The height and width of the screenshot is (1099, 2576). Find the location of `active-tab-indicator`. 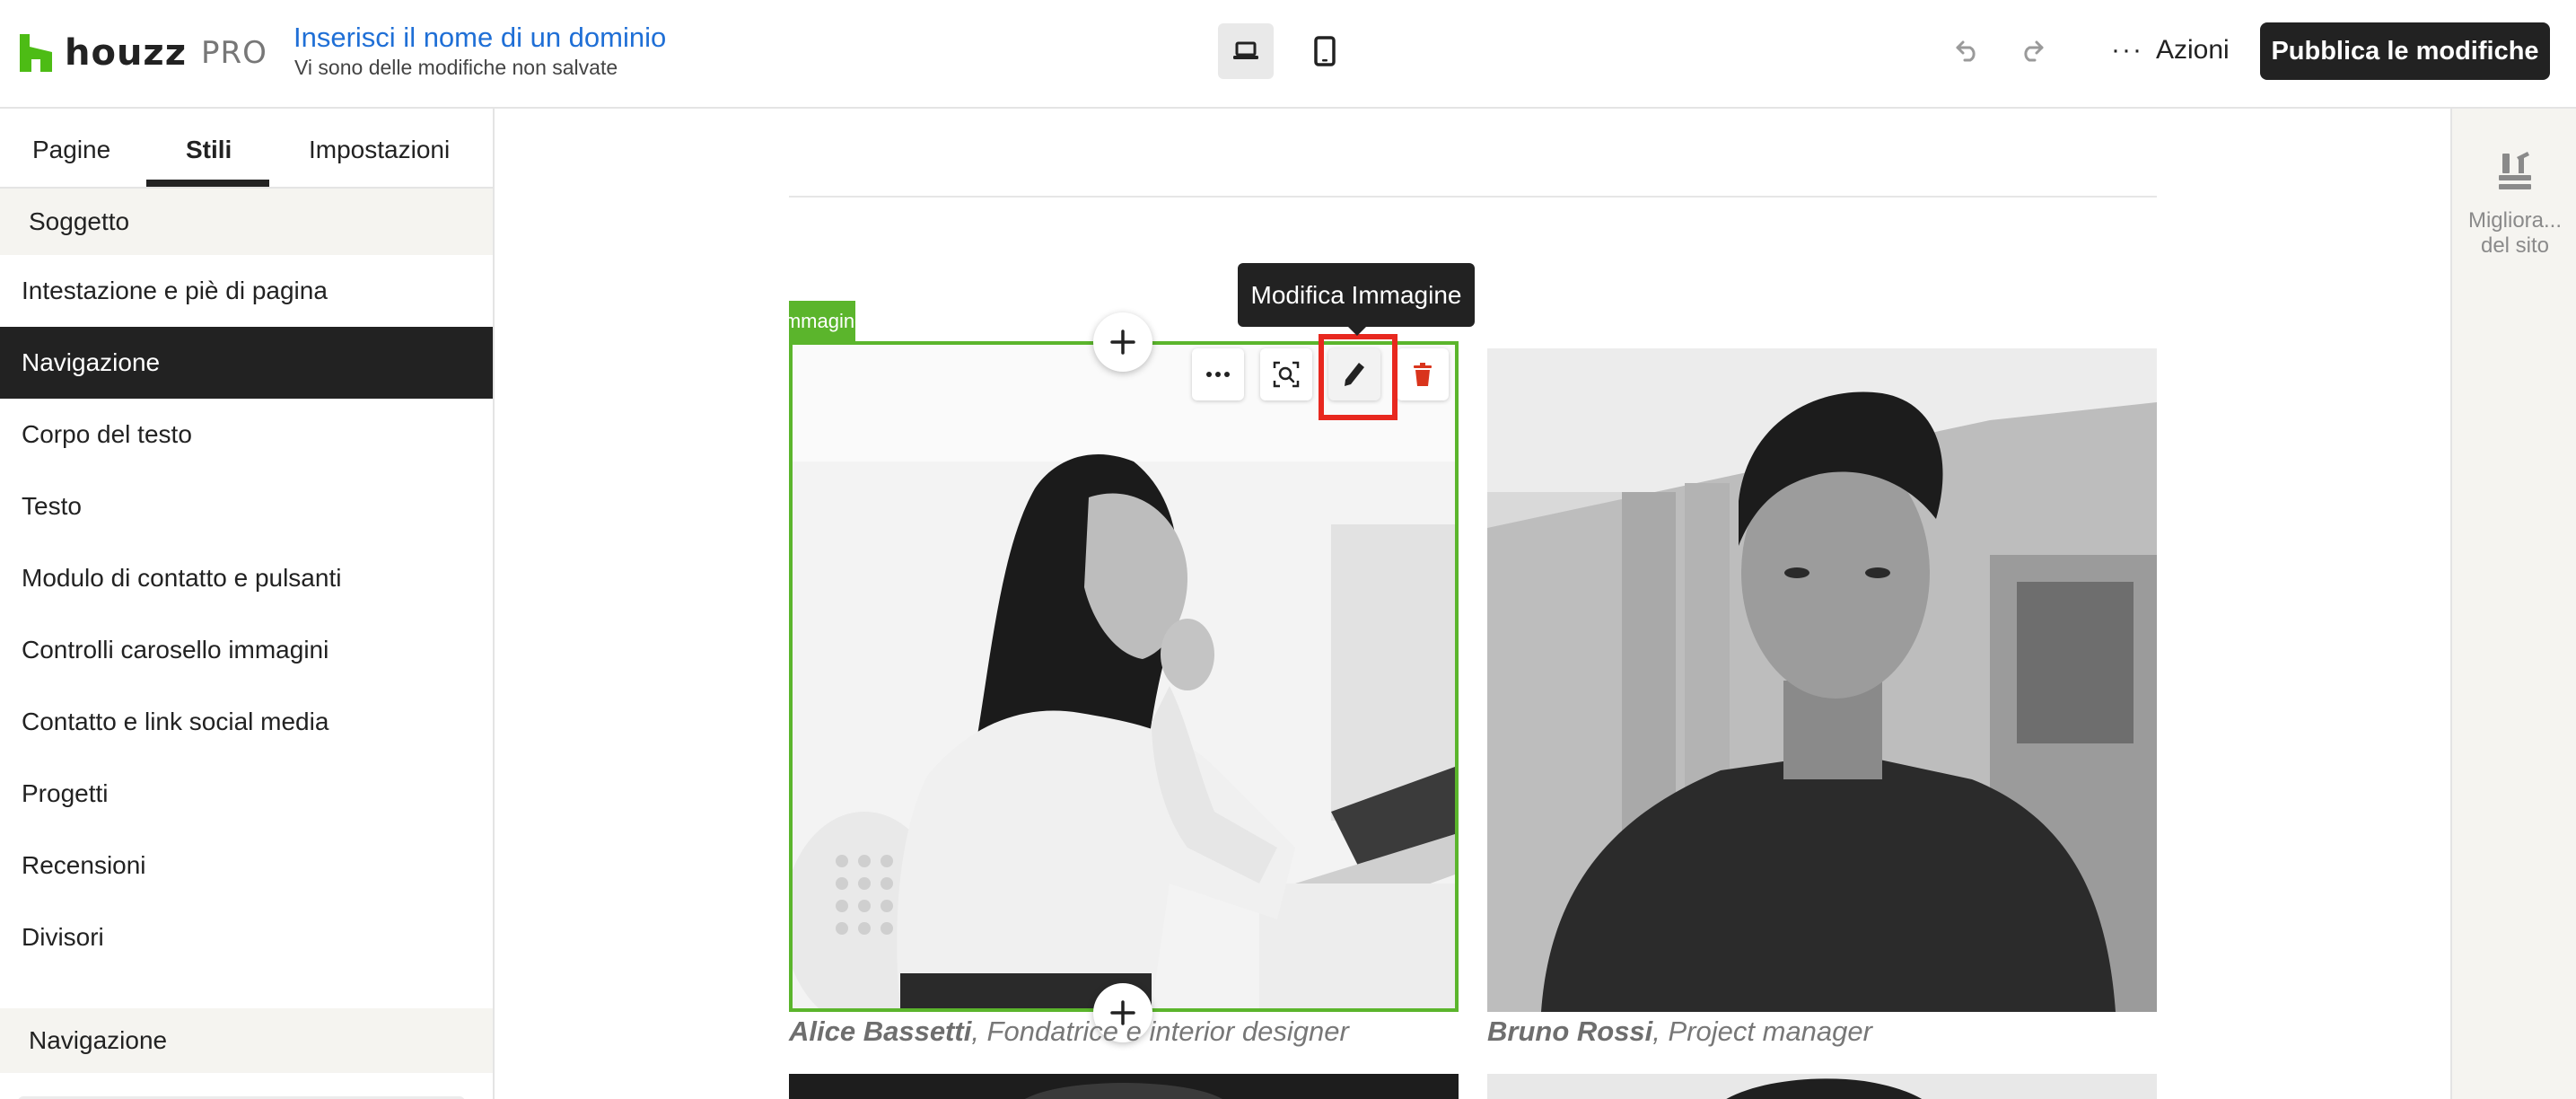

active-tab-indicator is located at coordinates (207, 183).